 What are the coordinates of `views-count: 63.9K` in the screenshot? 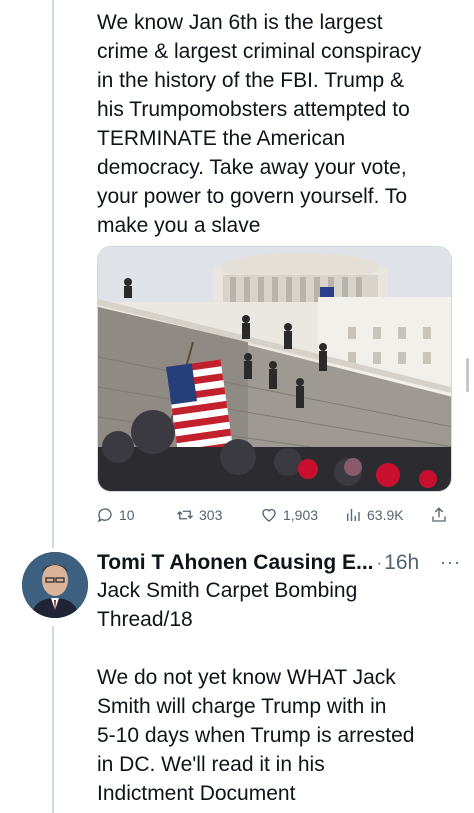 It's located at (385, 515).